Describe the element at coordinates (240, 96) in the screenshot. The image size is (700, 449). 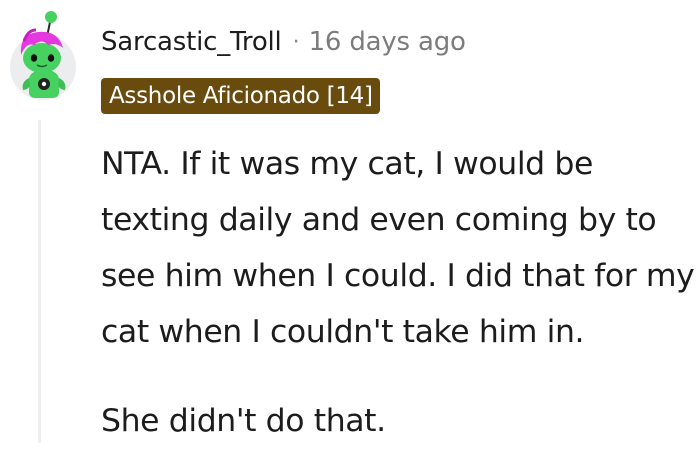
I see `user-flair: Asshole Aficionado [14]` at that location.